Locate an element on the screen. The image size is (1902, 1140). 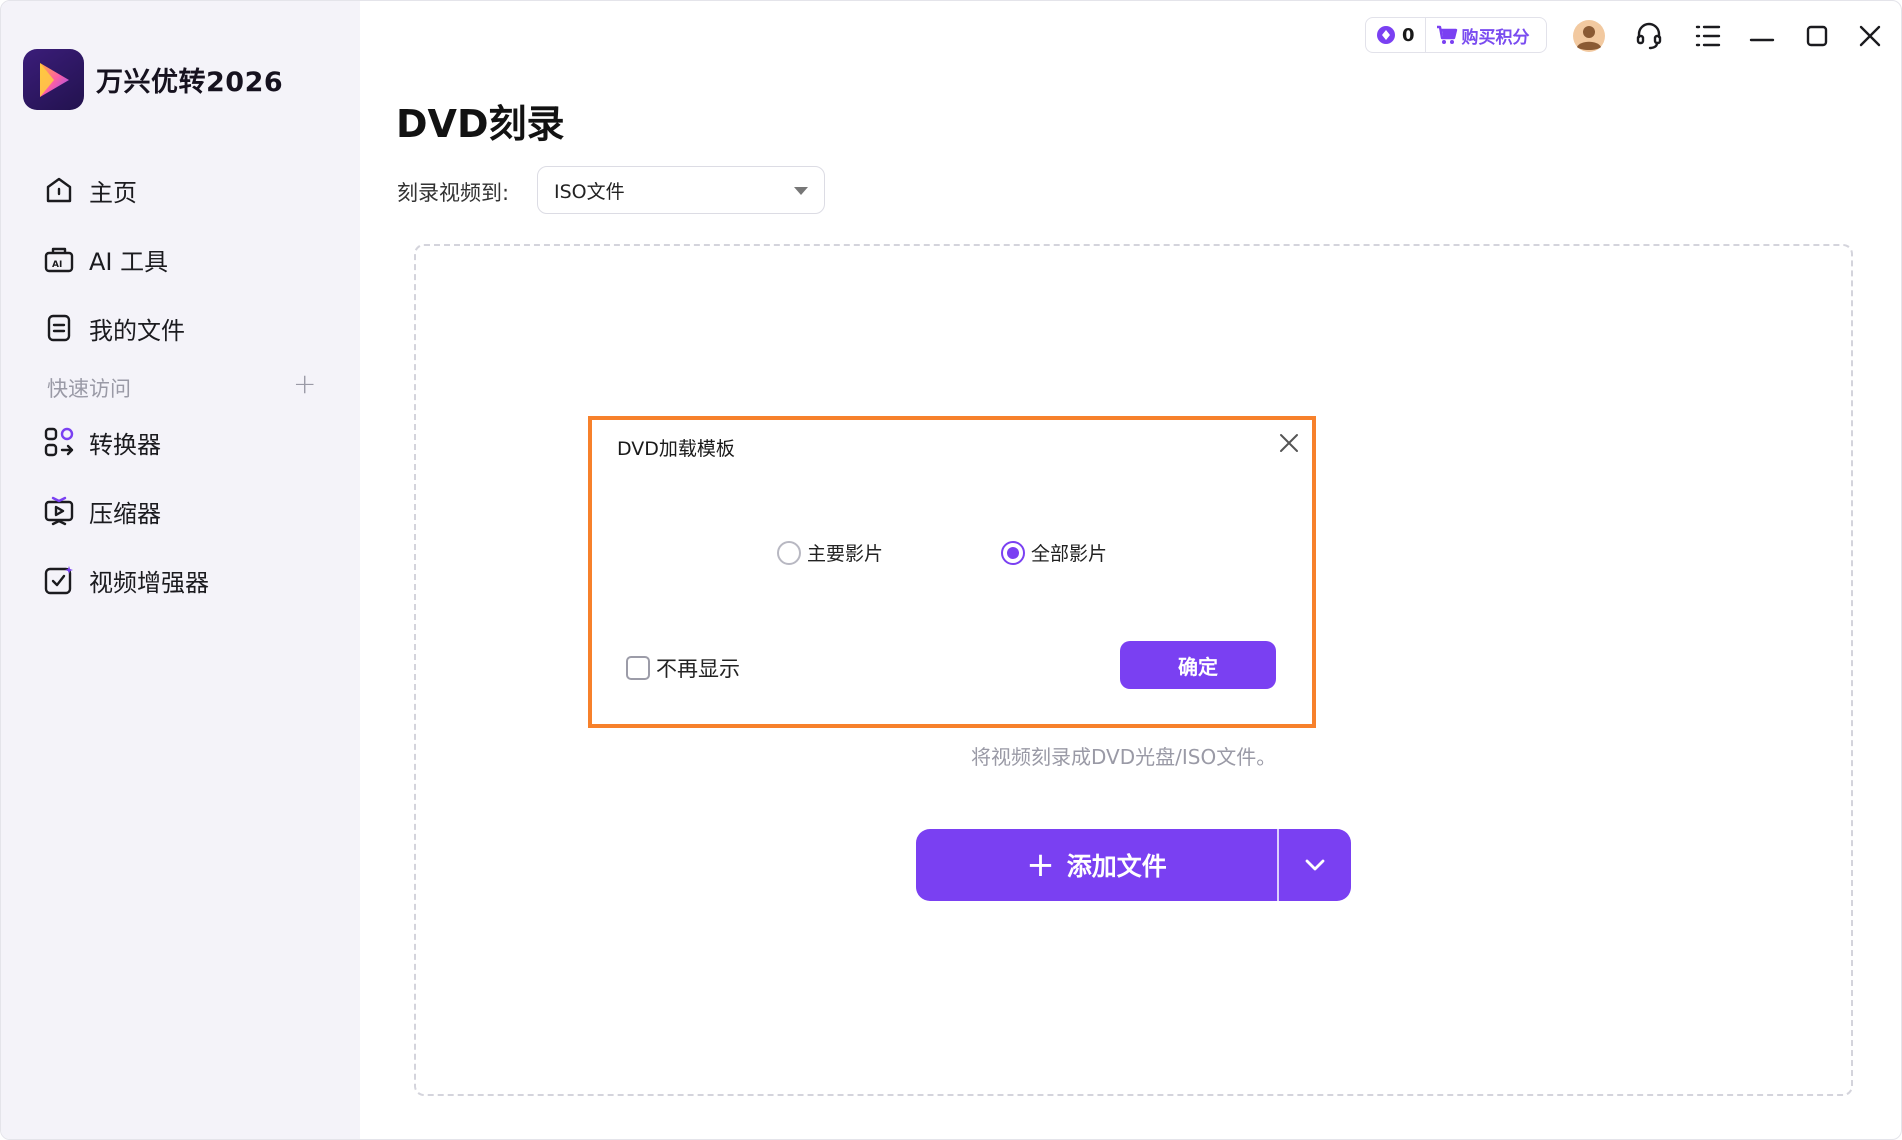
sidebar-item-compressor: 压缩器 is located at coordinates (101, 511).